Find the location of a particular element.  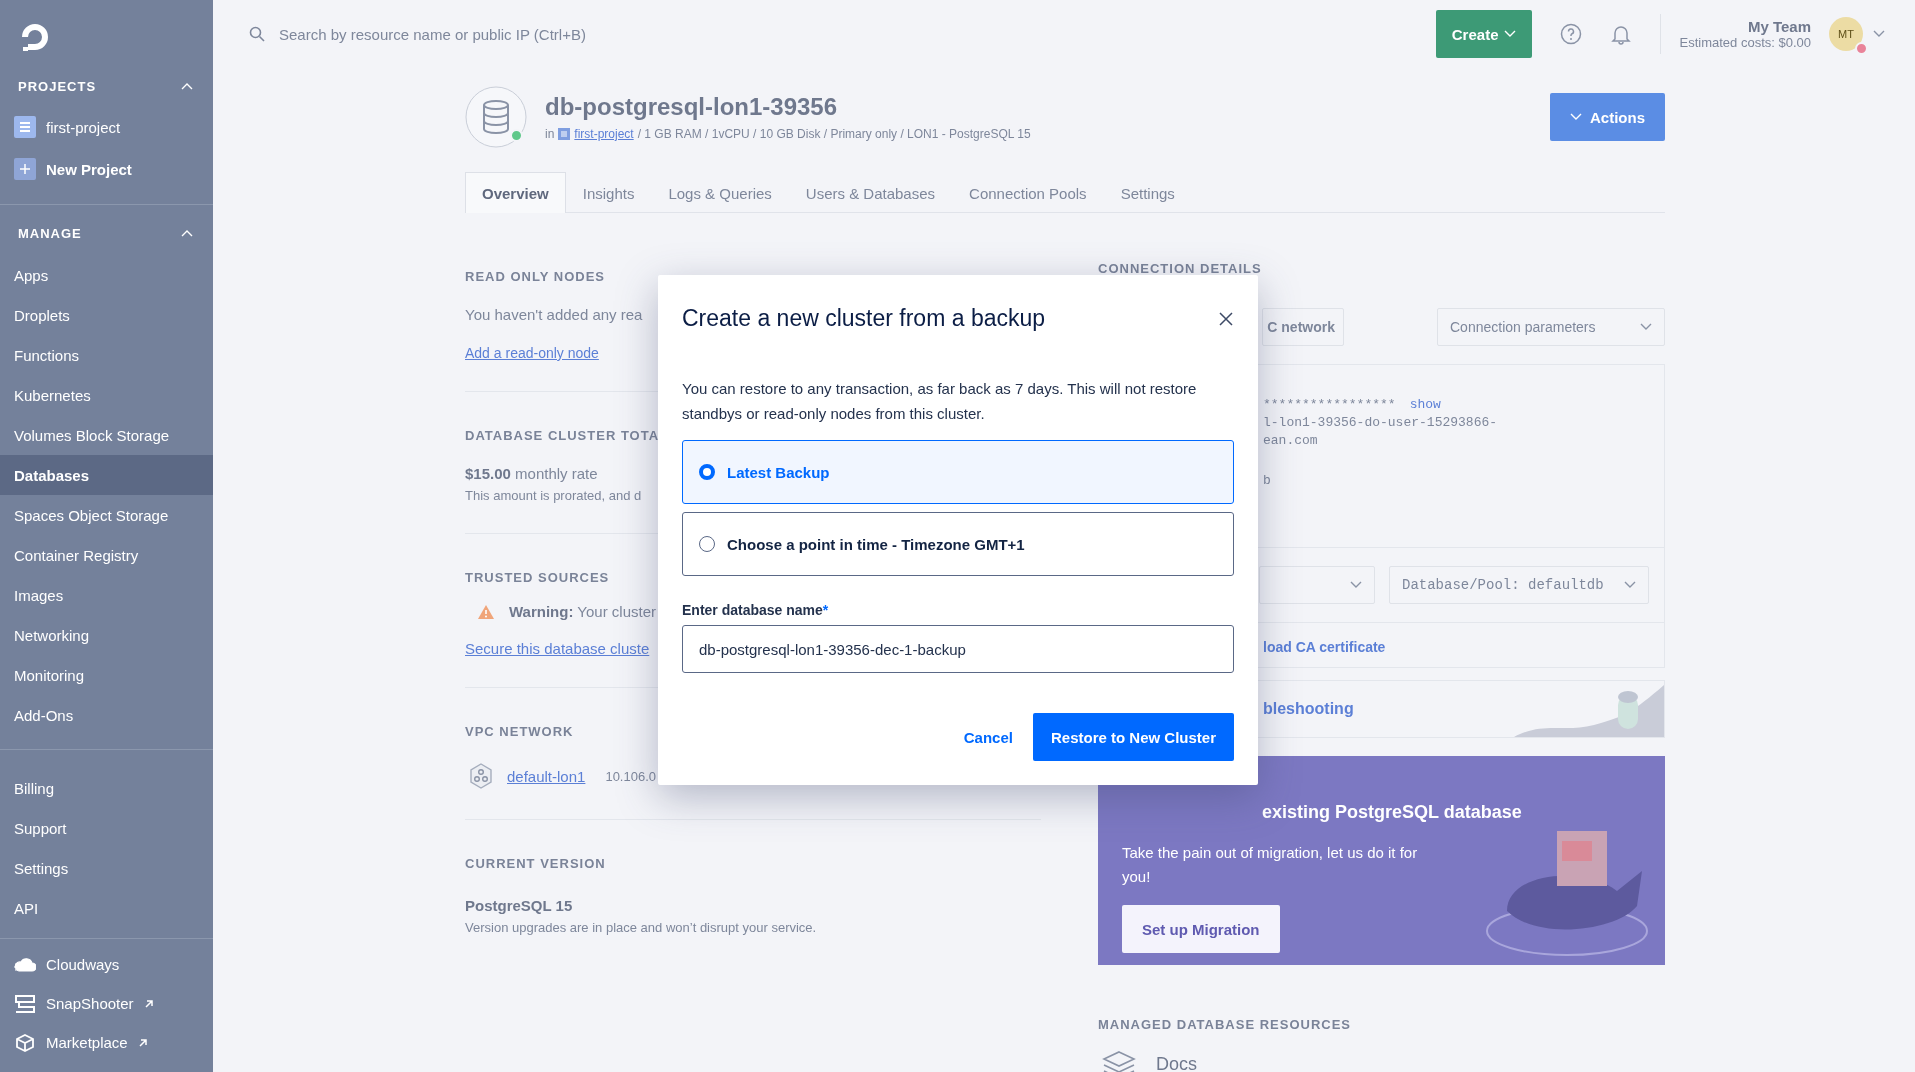

ca-certificate-link: load CA certificate is located at coordinates (1324, 647).